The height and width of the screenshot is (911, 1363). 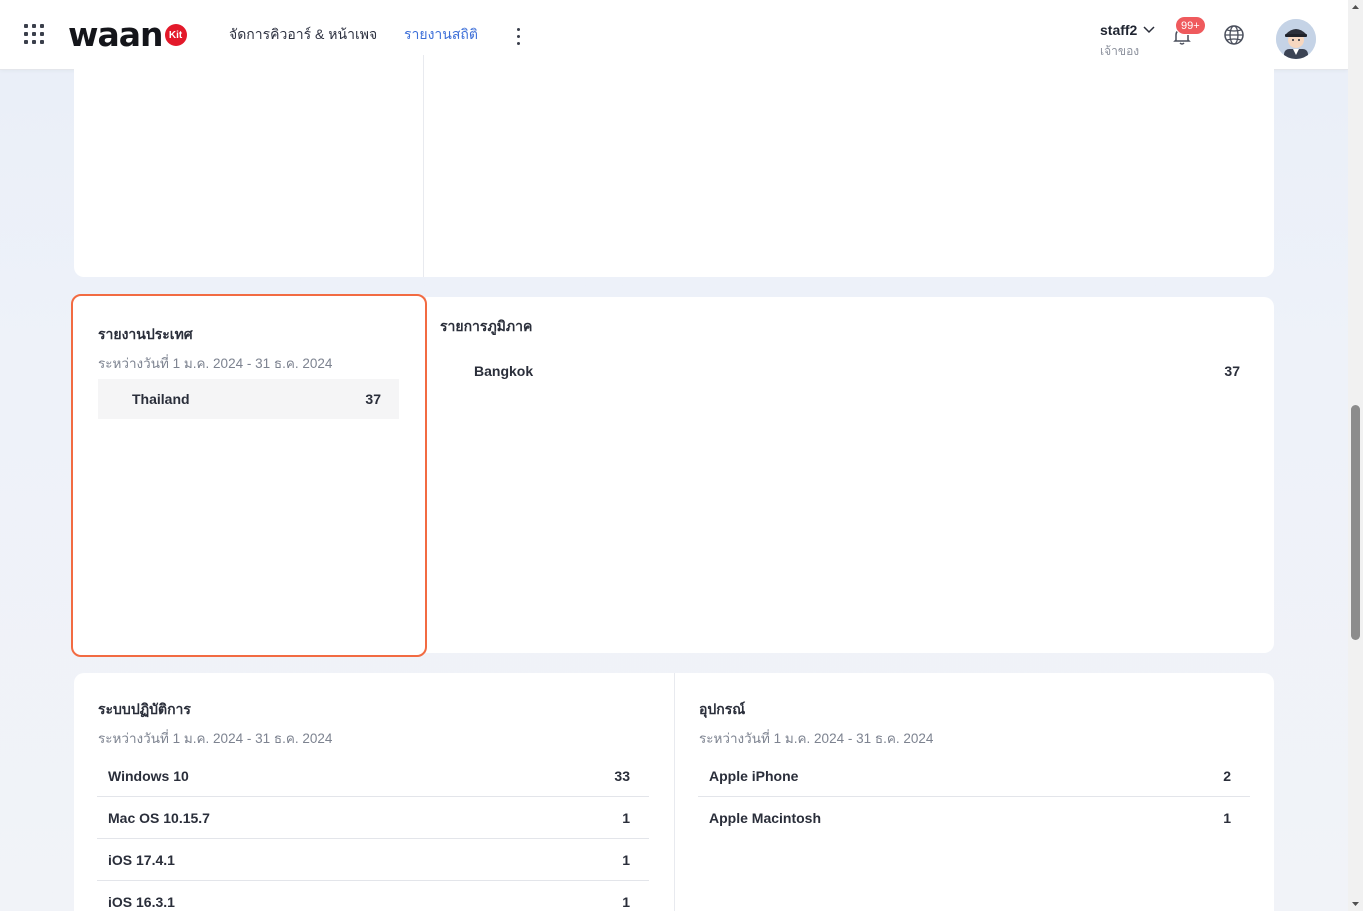 What do you see at coordinates (1355, 522) in the screenshot?
I see `scroll-thumb` at bounding box center [1355, 522].